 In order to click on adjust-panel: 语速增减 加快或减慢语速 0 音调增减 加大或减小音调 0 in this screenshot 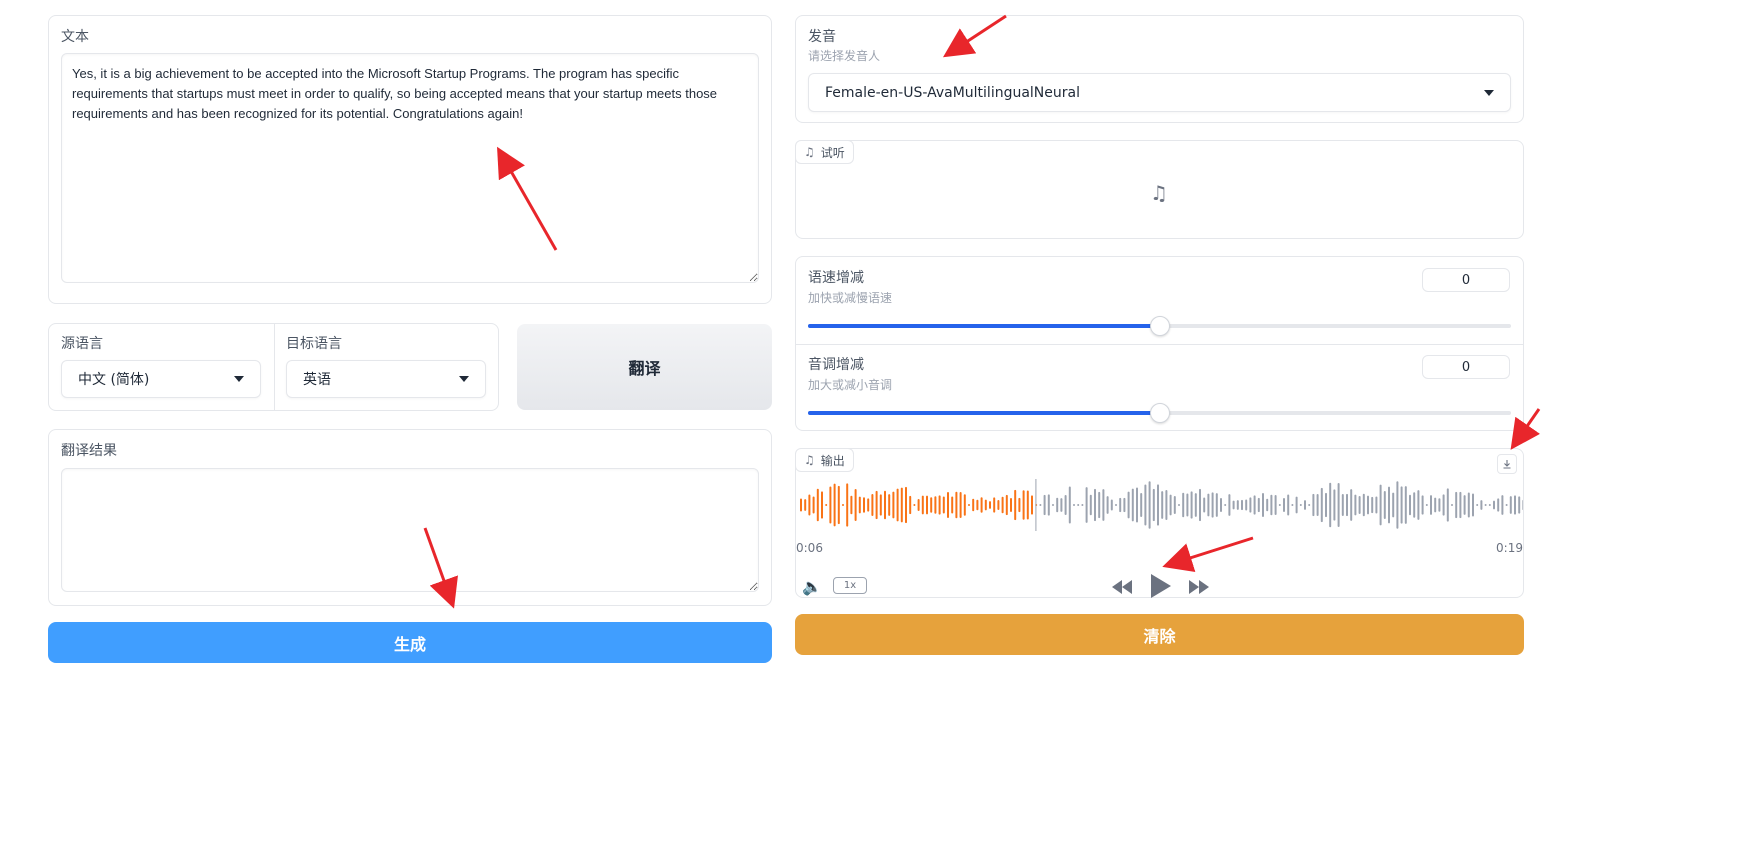, I will do `click(1159, 343)`.